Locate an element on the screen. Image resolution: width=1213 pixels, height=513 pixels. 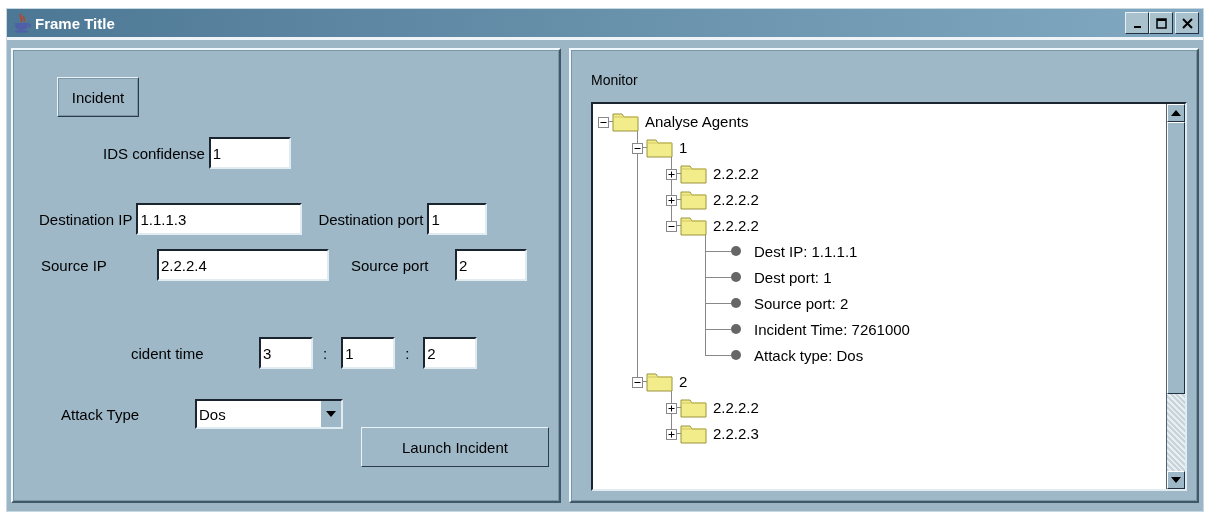
caret-icon is located at coordinates (330, 414).